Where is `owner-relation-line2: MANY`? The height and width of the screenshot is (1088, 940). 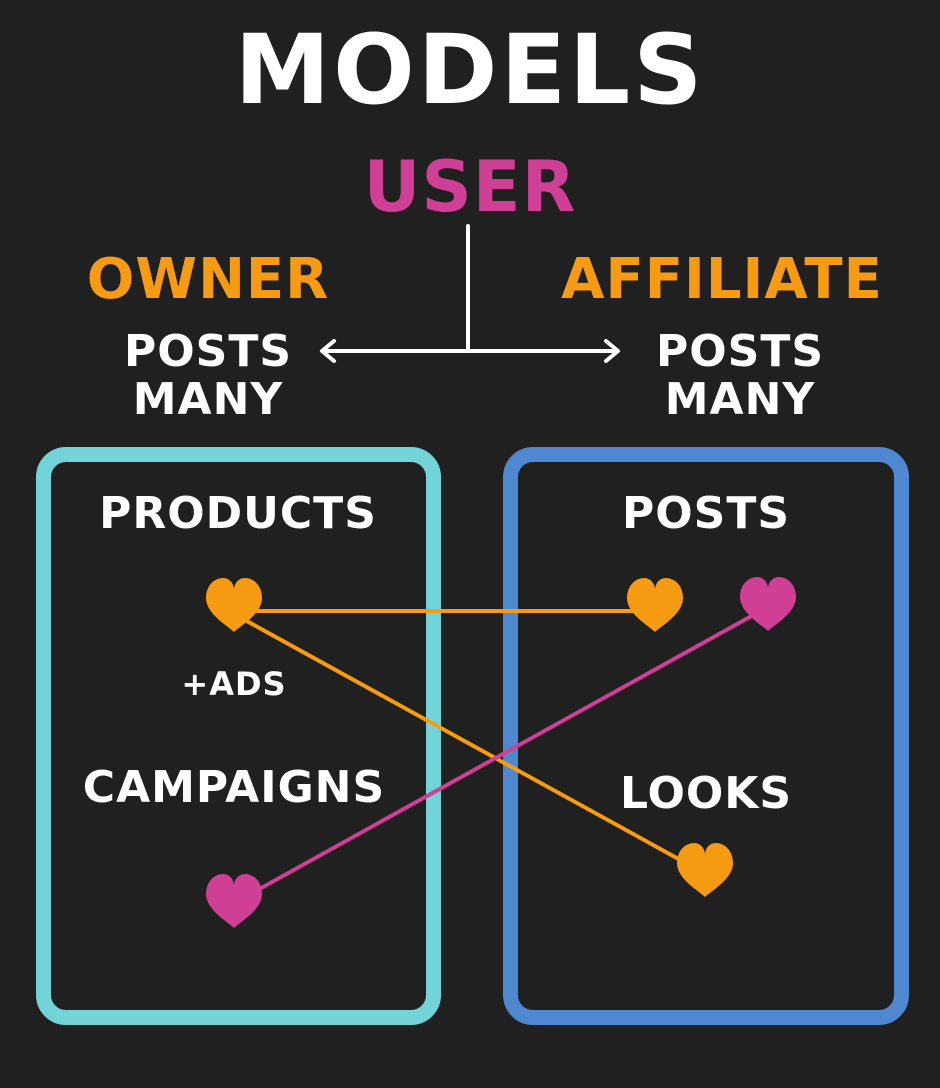
owner-relation-line2: MANY is located at coordinates (208, 400).